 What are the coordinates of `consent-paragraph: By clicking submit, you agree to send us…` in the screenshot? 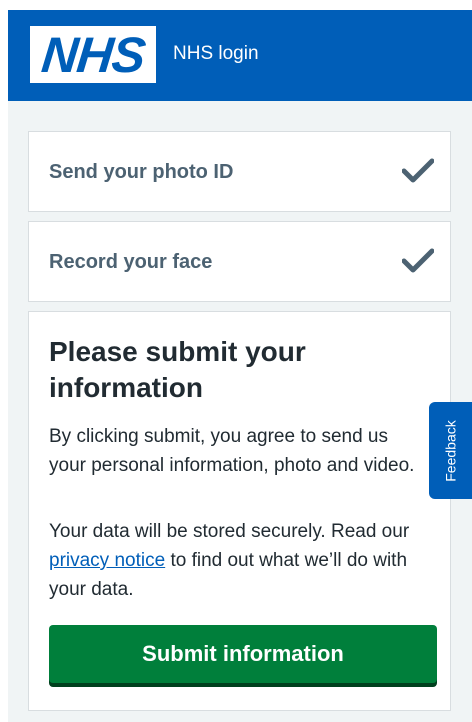 It's located at (232, 451).